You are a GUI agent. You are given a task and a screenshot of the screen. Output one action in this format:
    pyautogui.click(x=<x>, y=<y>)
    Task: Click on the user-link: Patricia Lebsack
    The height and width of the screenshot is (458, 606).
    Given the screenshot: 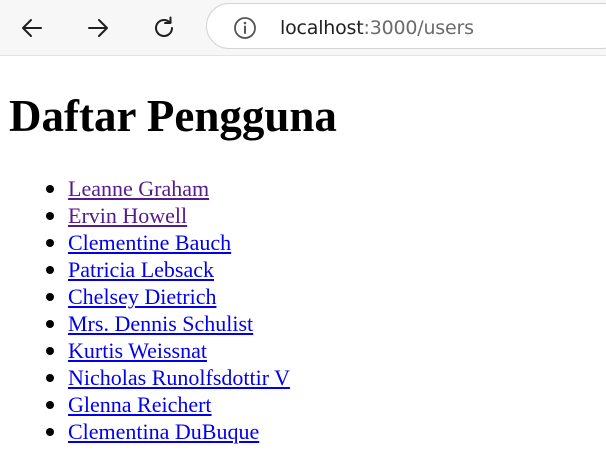 What is the action you would take?
    pyautogui.click(x=141, y=269)
    